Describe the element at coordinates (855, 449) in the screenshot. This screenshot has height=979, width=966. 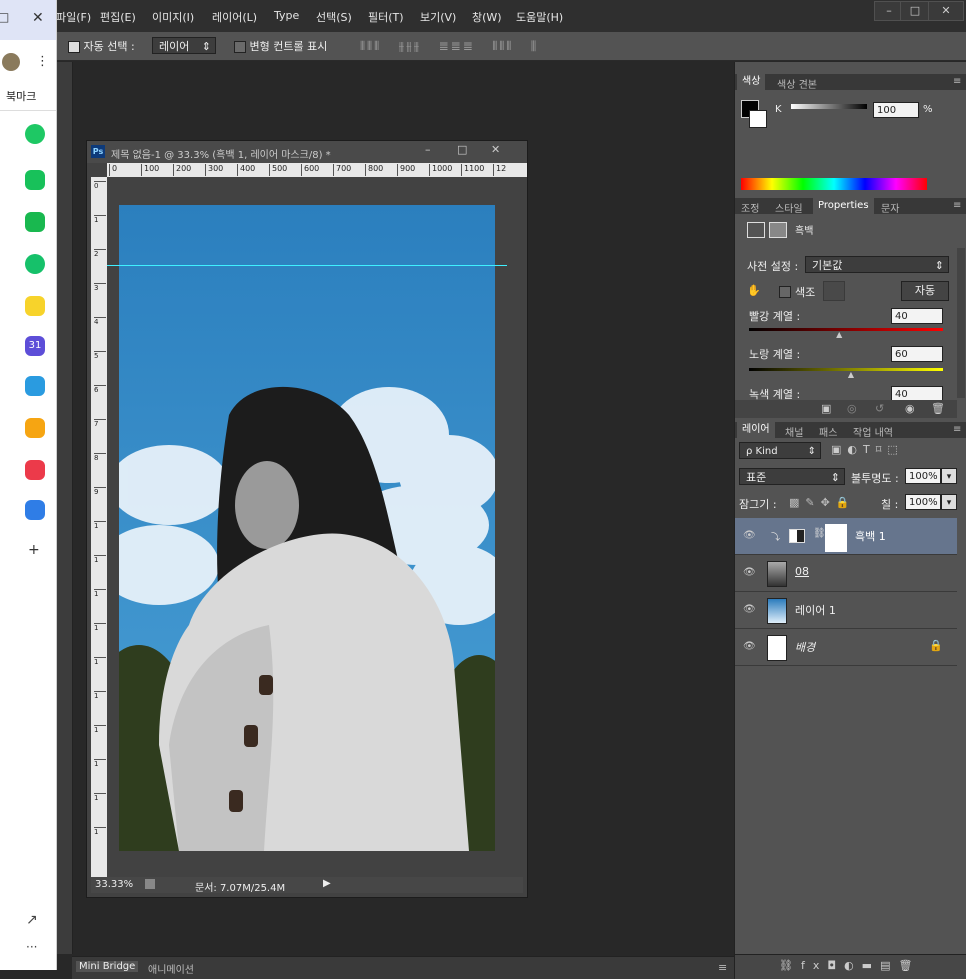
I see `filter-adjust-icon: ◐` at that location.